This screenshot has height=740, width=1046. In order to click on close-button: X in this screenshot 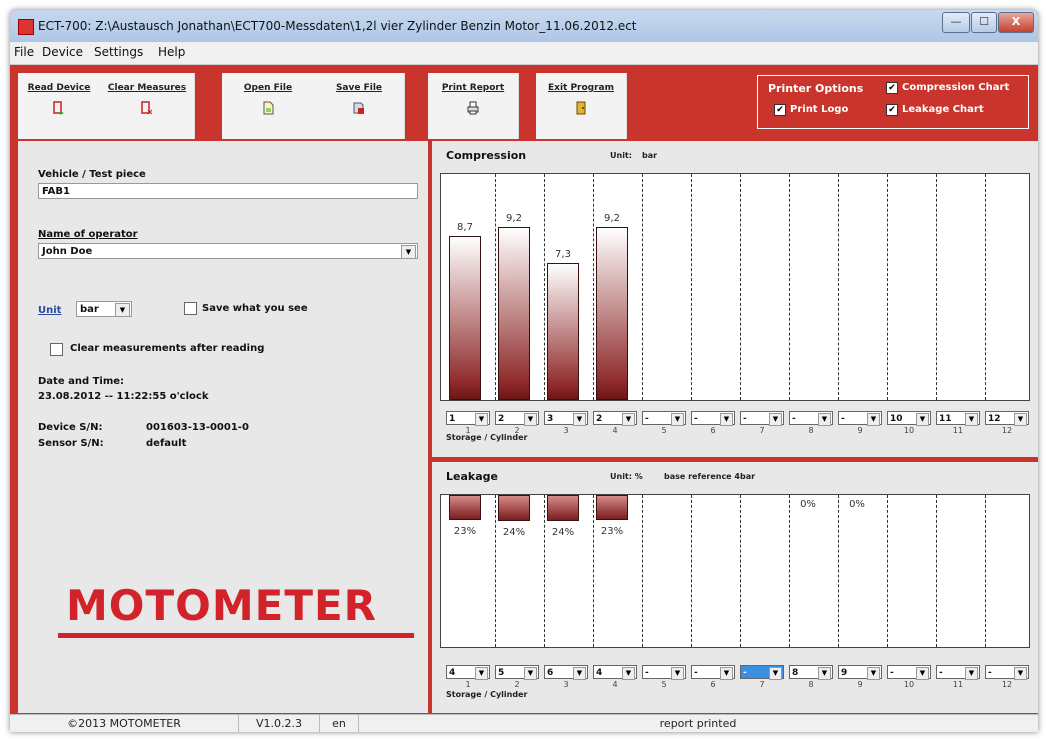, I will do `click(1016, 22)`.